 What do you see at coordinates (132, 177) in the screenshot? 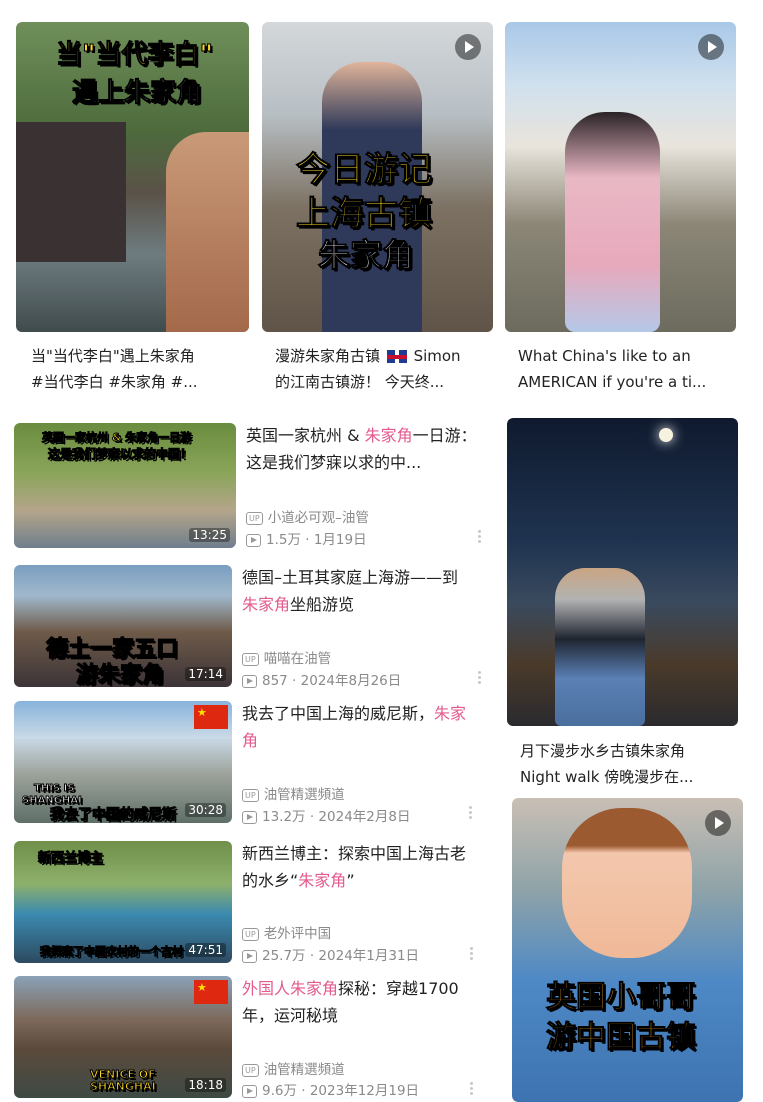
I see `note-thumbnail: 当"当代李白" 遇上朱家角` at bounding box center [132, 177].